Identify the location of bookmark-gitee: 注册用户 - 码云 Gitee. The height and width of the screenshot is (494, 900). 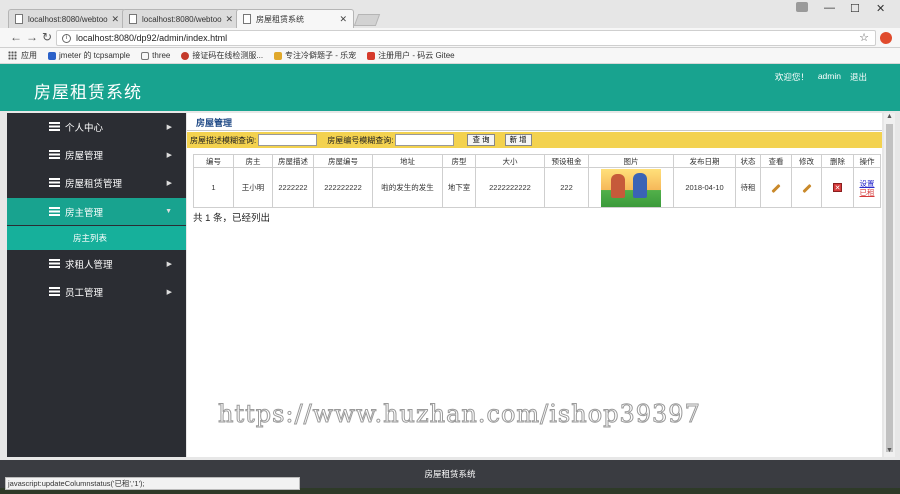
(411, 55).